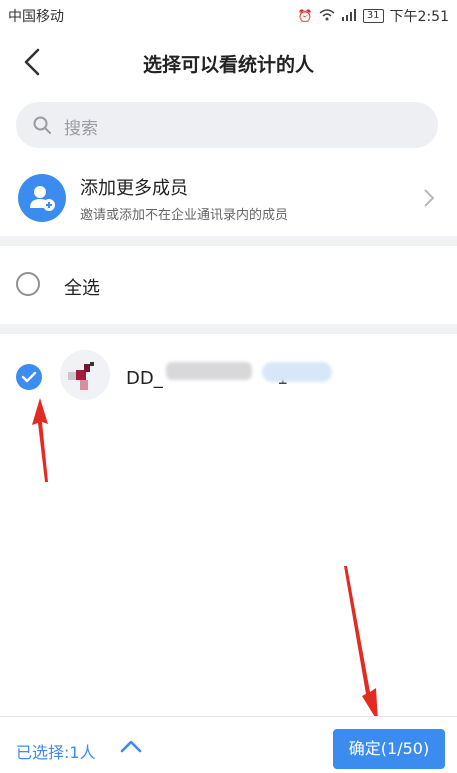 This screenshot has width=457, height=773. Describe the element at coordinates (228, 65) in the screenshot. I see `page-title: 选择可以看统计的人` at that location.